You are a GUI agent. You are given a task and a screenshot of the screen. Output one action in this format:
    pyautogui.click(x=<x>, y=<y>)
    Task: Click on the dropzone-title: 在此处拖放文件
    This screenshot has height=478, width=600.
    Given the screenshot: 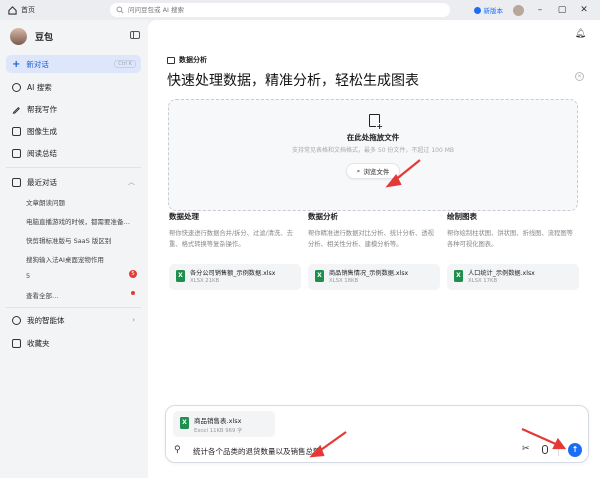 What is the action you would take?
    pyautogui.click(x=373, y=137)
    